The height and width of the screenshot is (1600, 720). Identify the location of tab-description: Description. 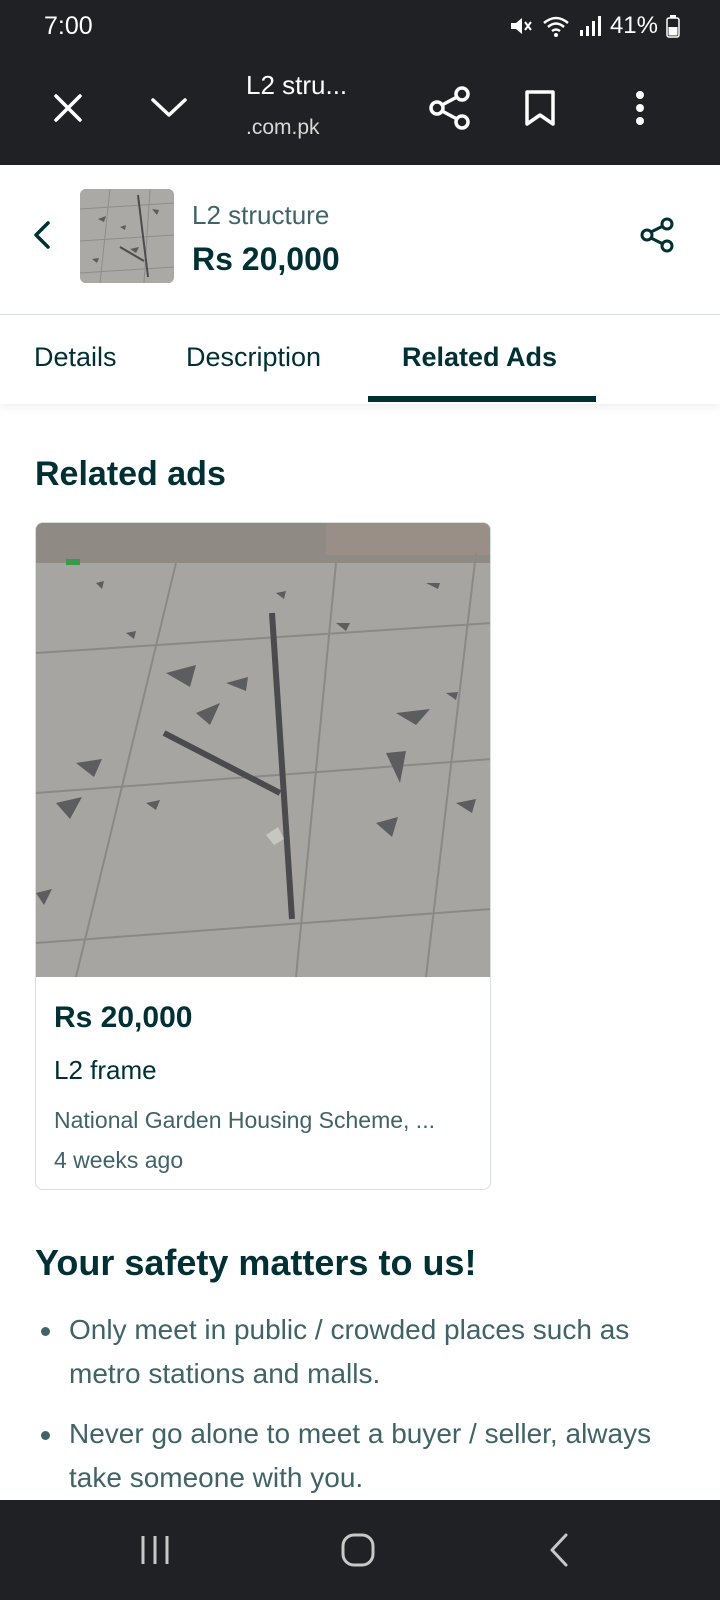
(253, 357).